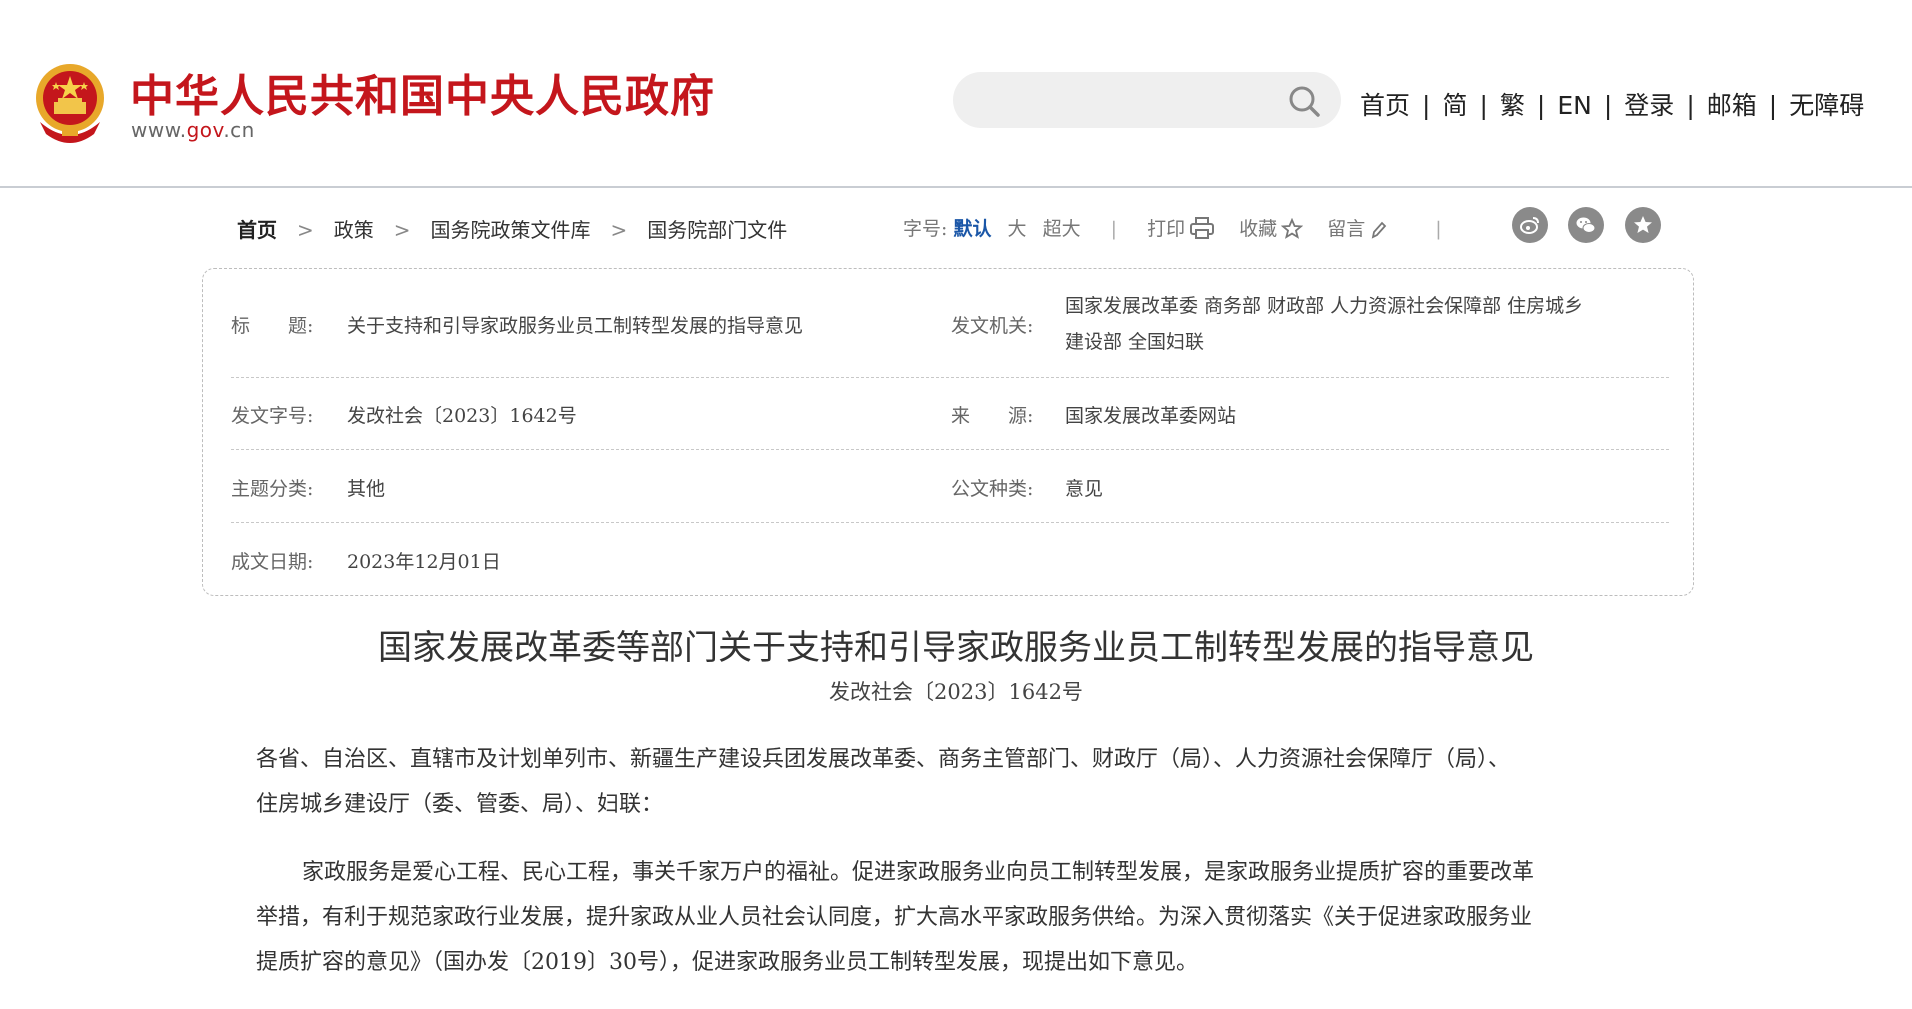 The height and width of the screenshot is (1009, 1912). Describe the element at coordinates (1292, 228) in the screenshot. I see `star-icon` at that location.